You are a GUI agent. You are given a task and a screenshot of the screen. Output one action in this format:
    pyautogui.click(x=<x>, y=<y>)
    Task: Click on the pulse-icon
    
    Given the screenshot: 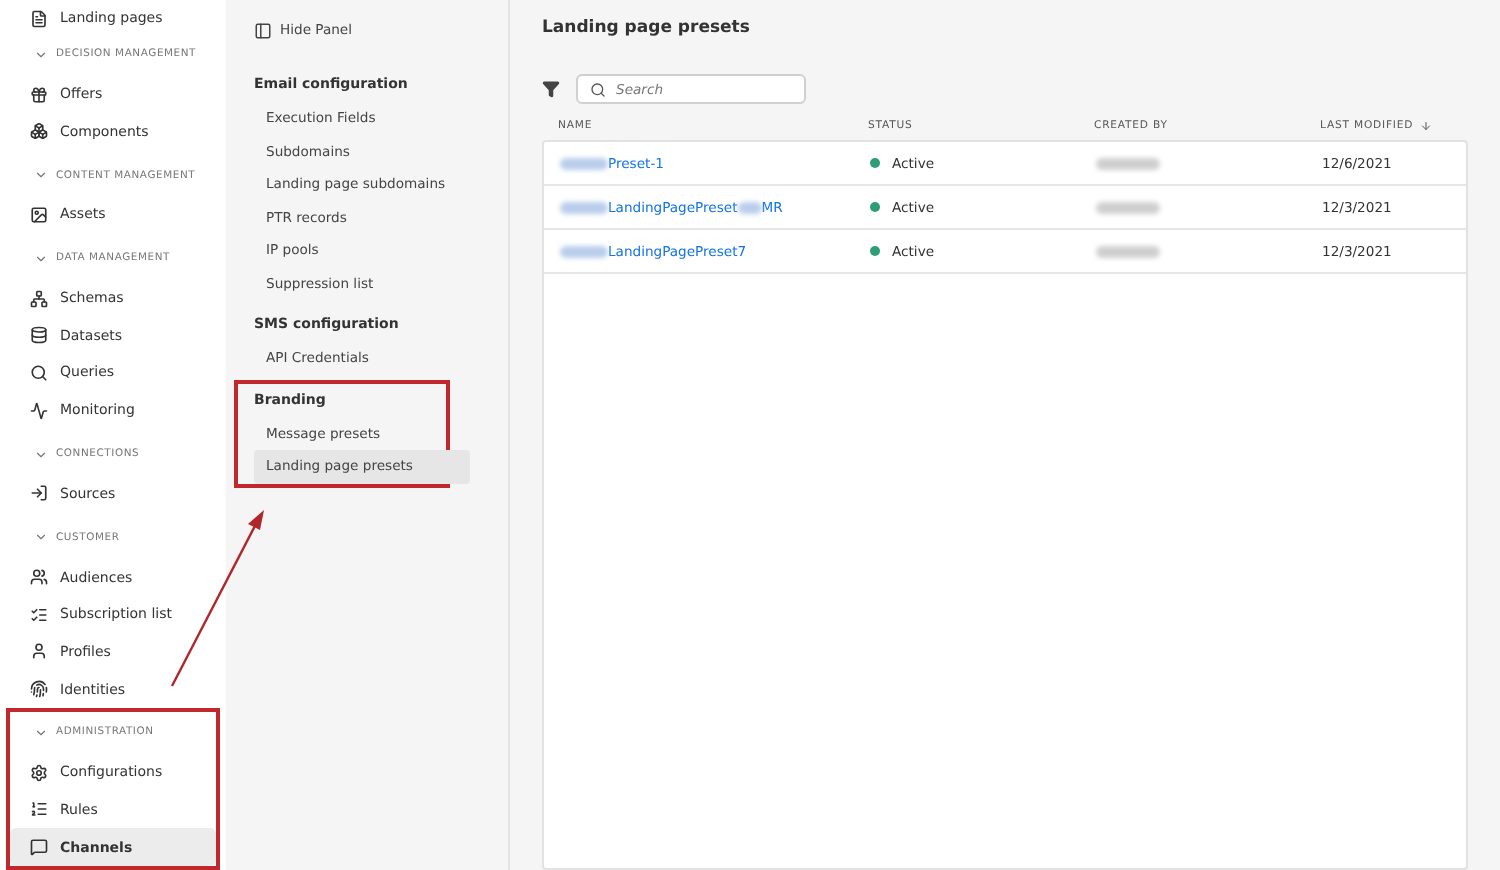 What is the action you would take?
    pyautogui.click(x=39, y=410)
    